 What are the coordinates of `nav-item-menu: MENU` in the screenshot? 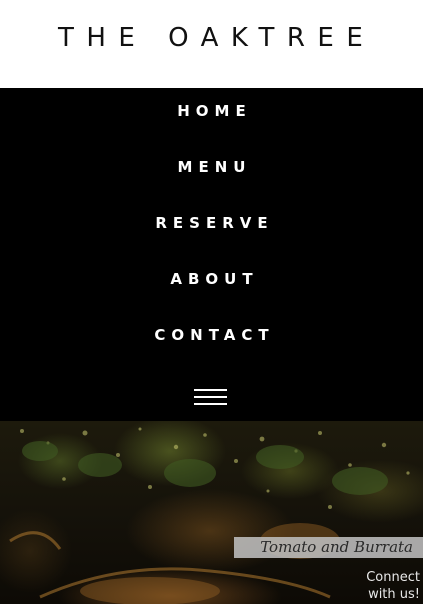 It's located at (211, 167).